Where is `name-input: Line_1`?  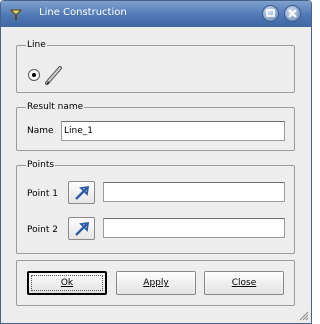
name-input: Line_1 is located at coordinates (173, 131).